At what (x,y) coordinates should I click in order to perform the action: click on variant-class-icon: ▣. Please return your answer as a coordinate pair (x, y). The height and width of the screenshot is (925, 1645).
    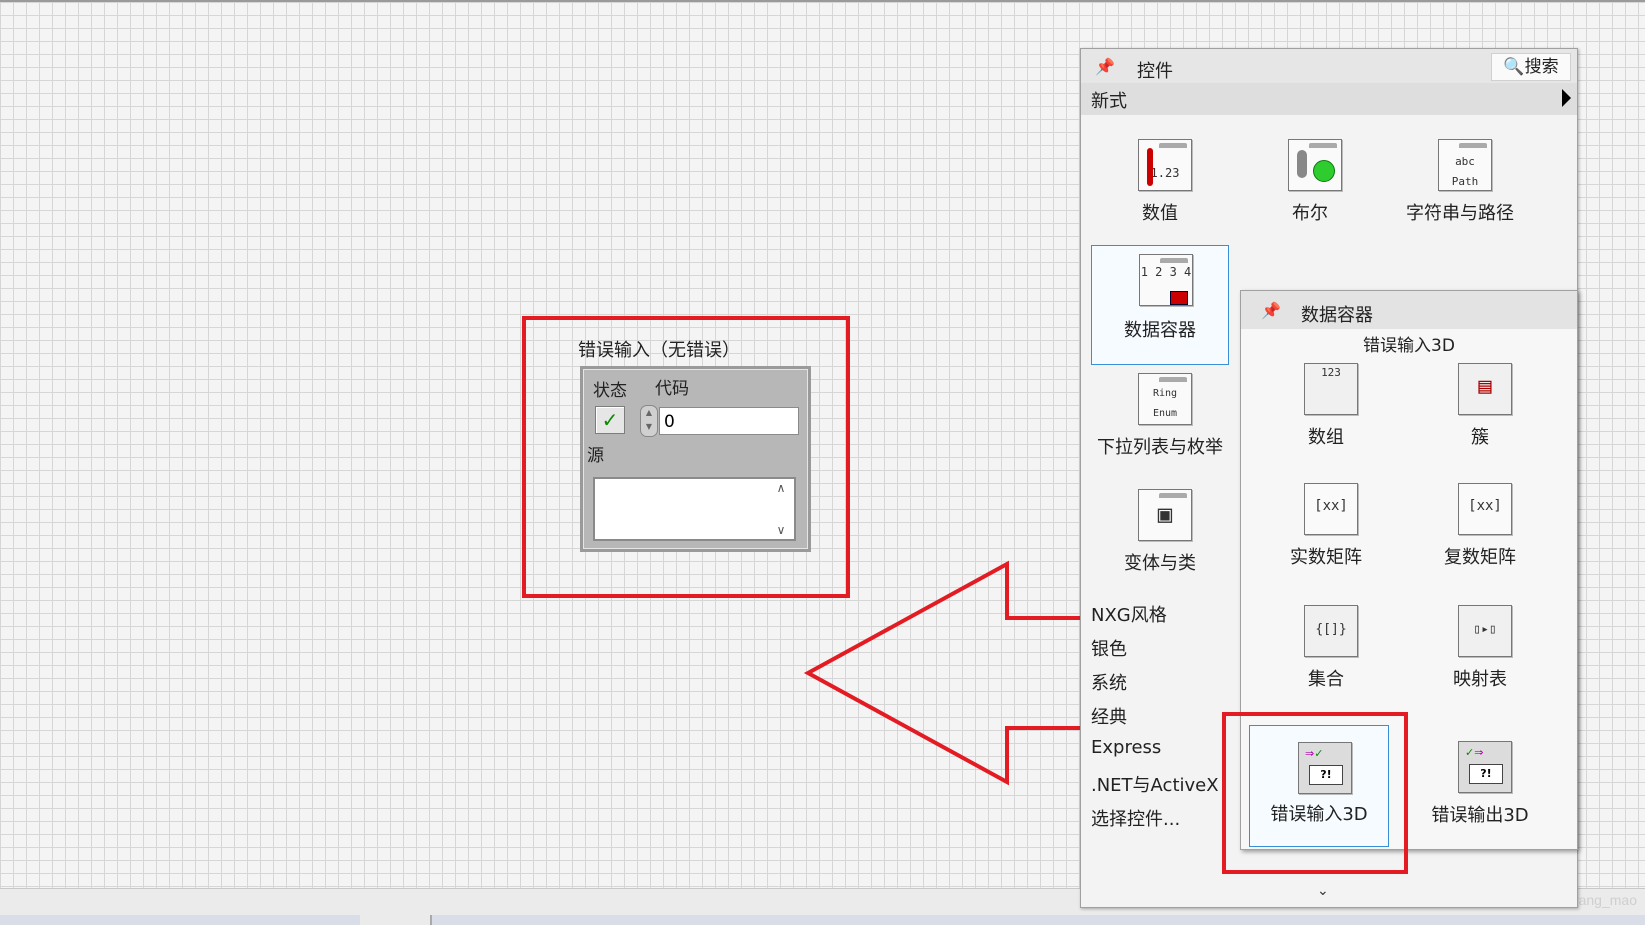
    Looking at the image, I should click on (1161, 511).